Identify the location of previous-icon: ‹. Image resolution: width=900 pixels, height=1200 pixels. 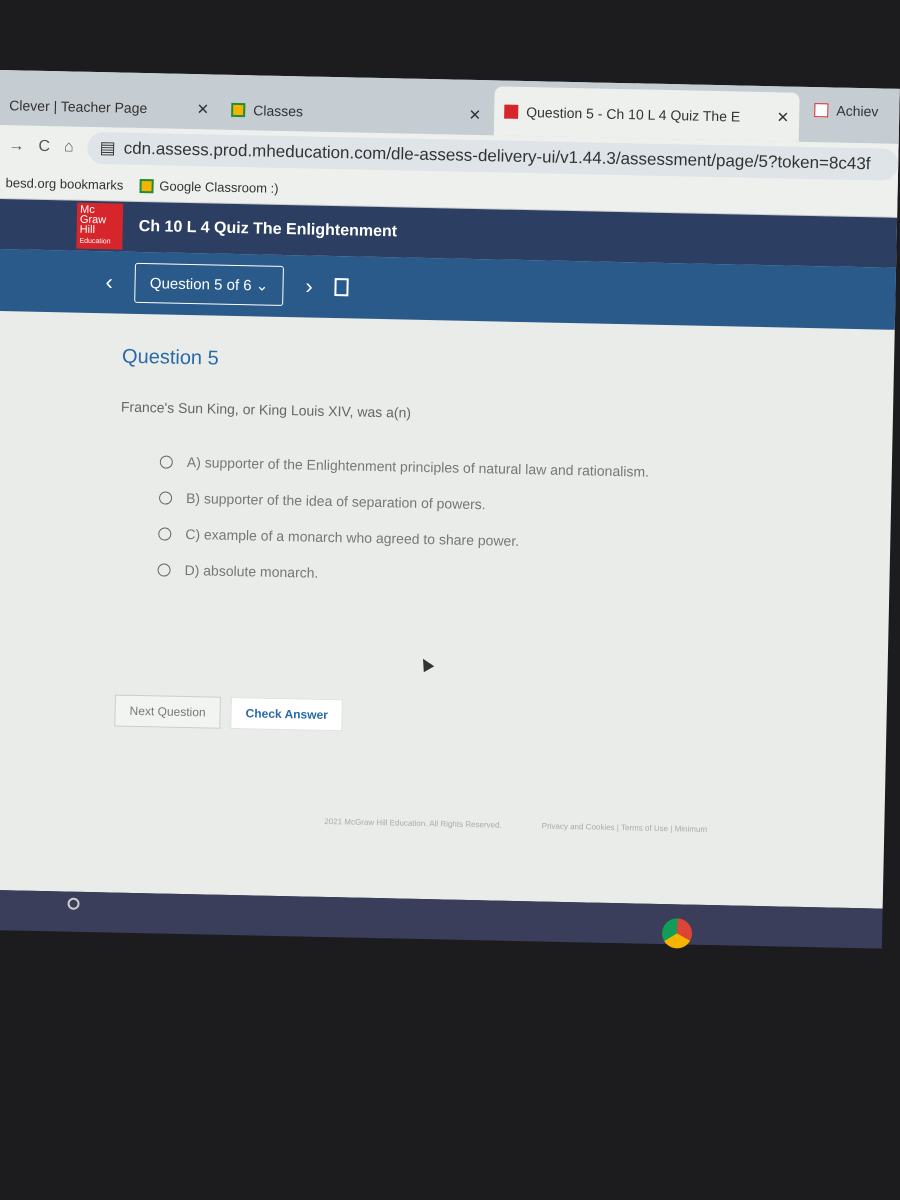
(109, 282).